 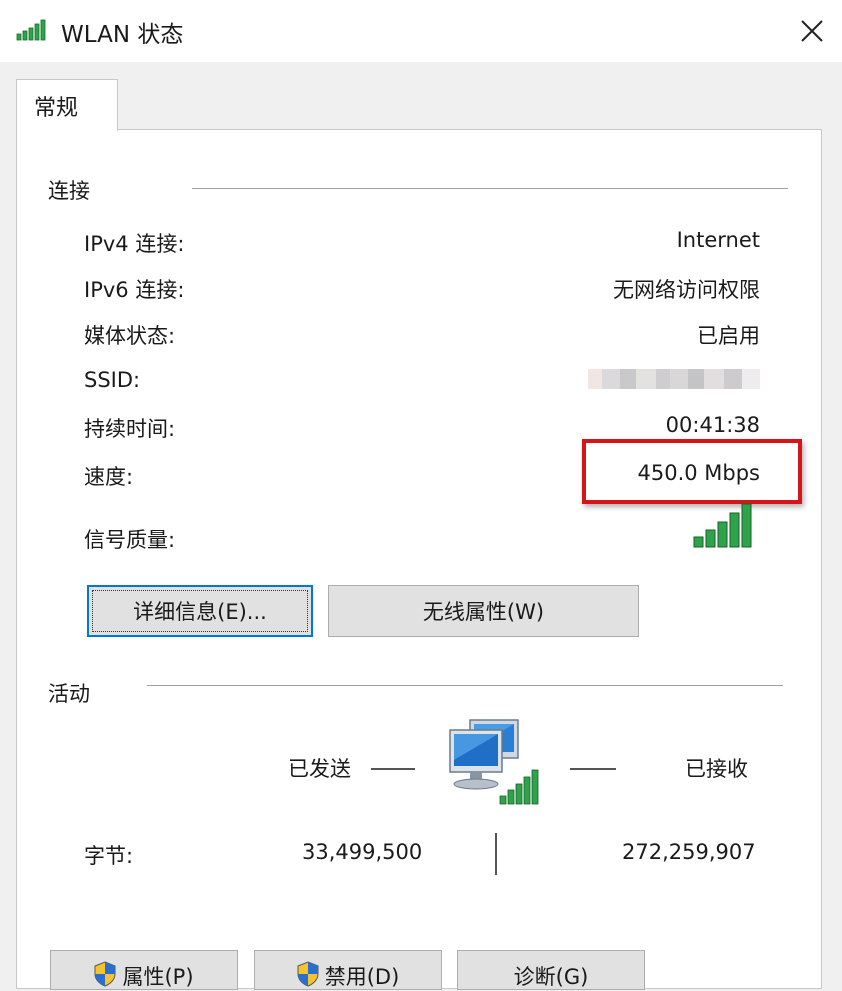 I want to click on bytes-sent-value: 33,499,500, so click(x=362, y=852).